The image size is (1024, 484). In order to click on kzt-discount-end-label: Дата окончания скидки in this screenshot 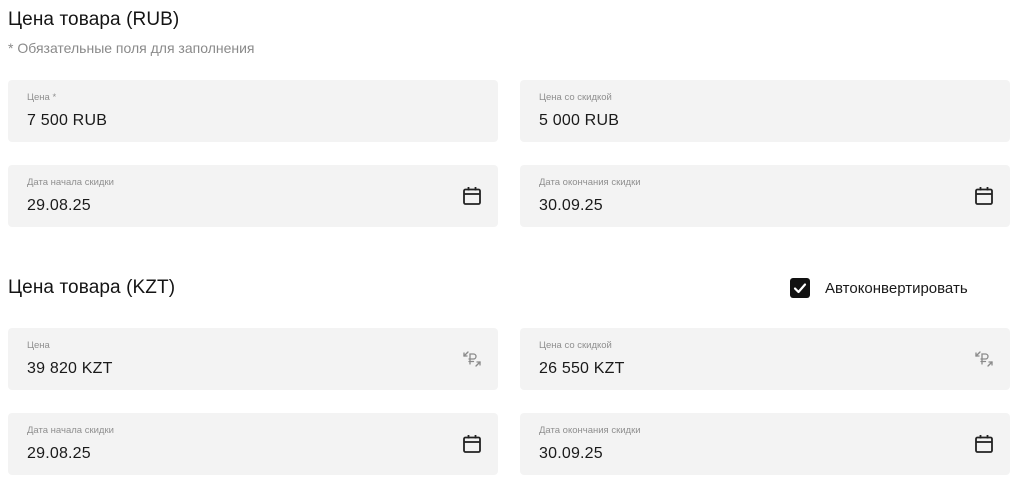, I will do `click(590, 430)`.